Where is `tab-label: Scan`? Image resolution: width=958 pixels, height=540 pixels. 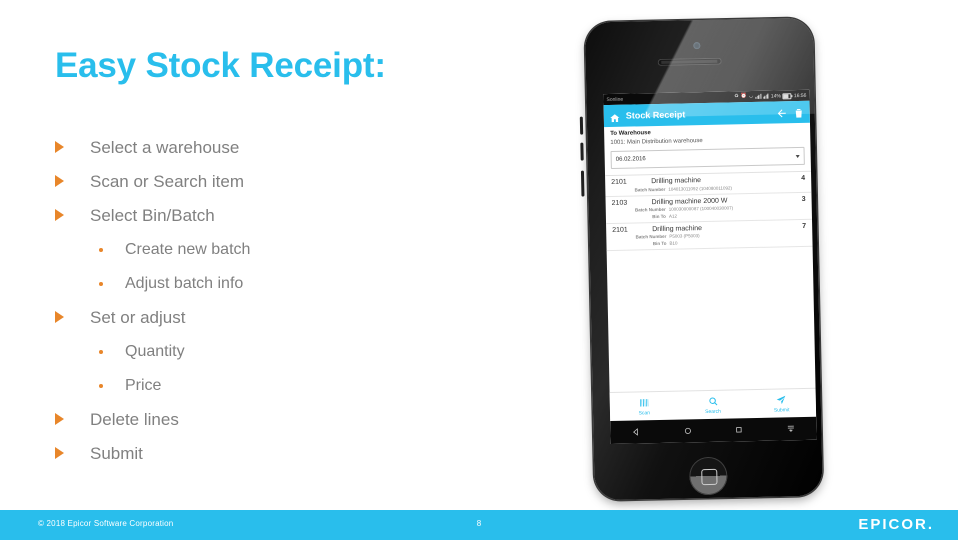
tab-label: Scan is located at coordinates (644, 413).